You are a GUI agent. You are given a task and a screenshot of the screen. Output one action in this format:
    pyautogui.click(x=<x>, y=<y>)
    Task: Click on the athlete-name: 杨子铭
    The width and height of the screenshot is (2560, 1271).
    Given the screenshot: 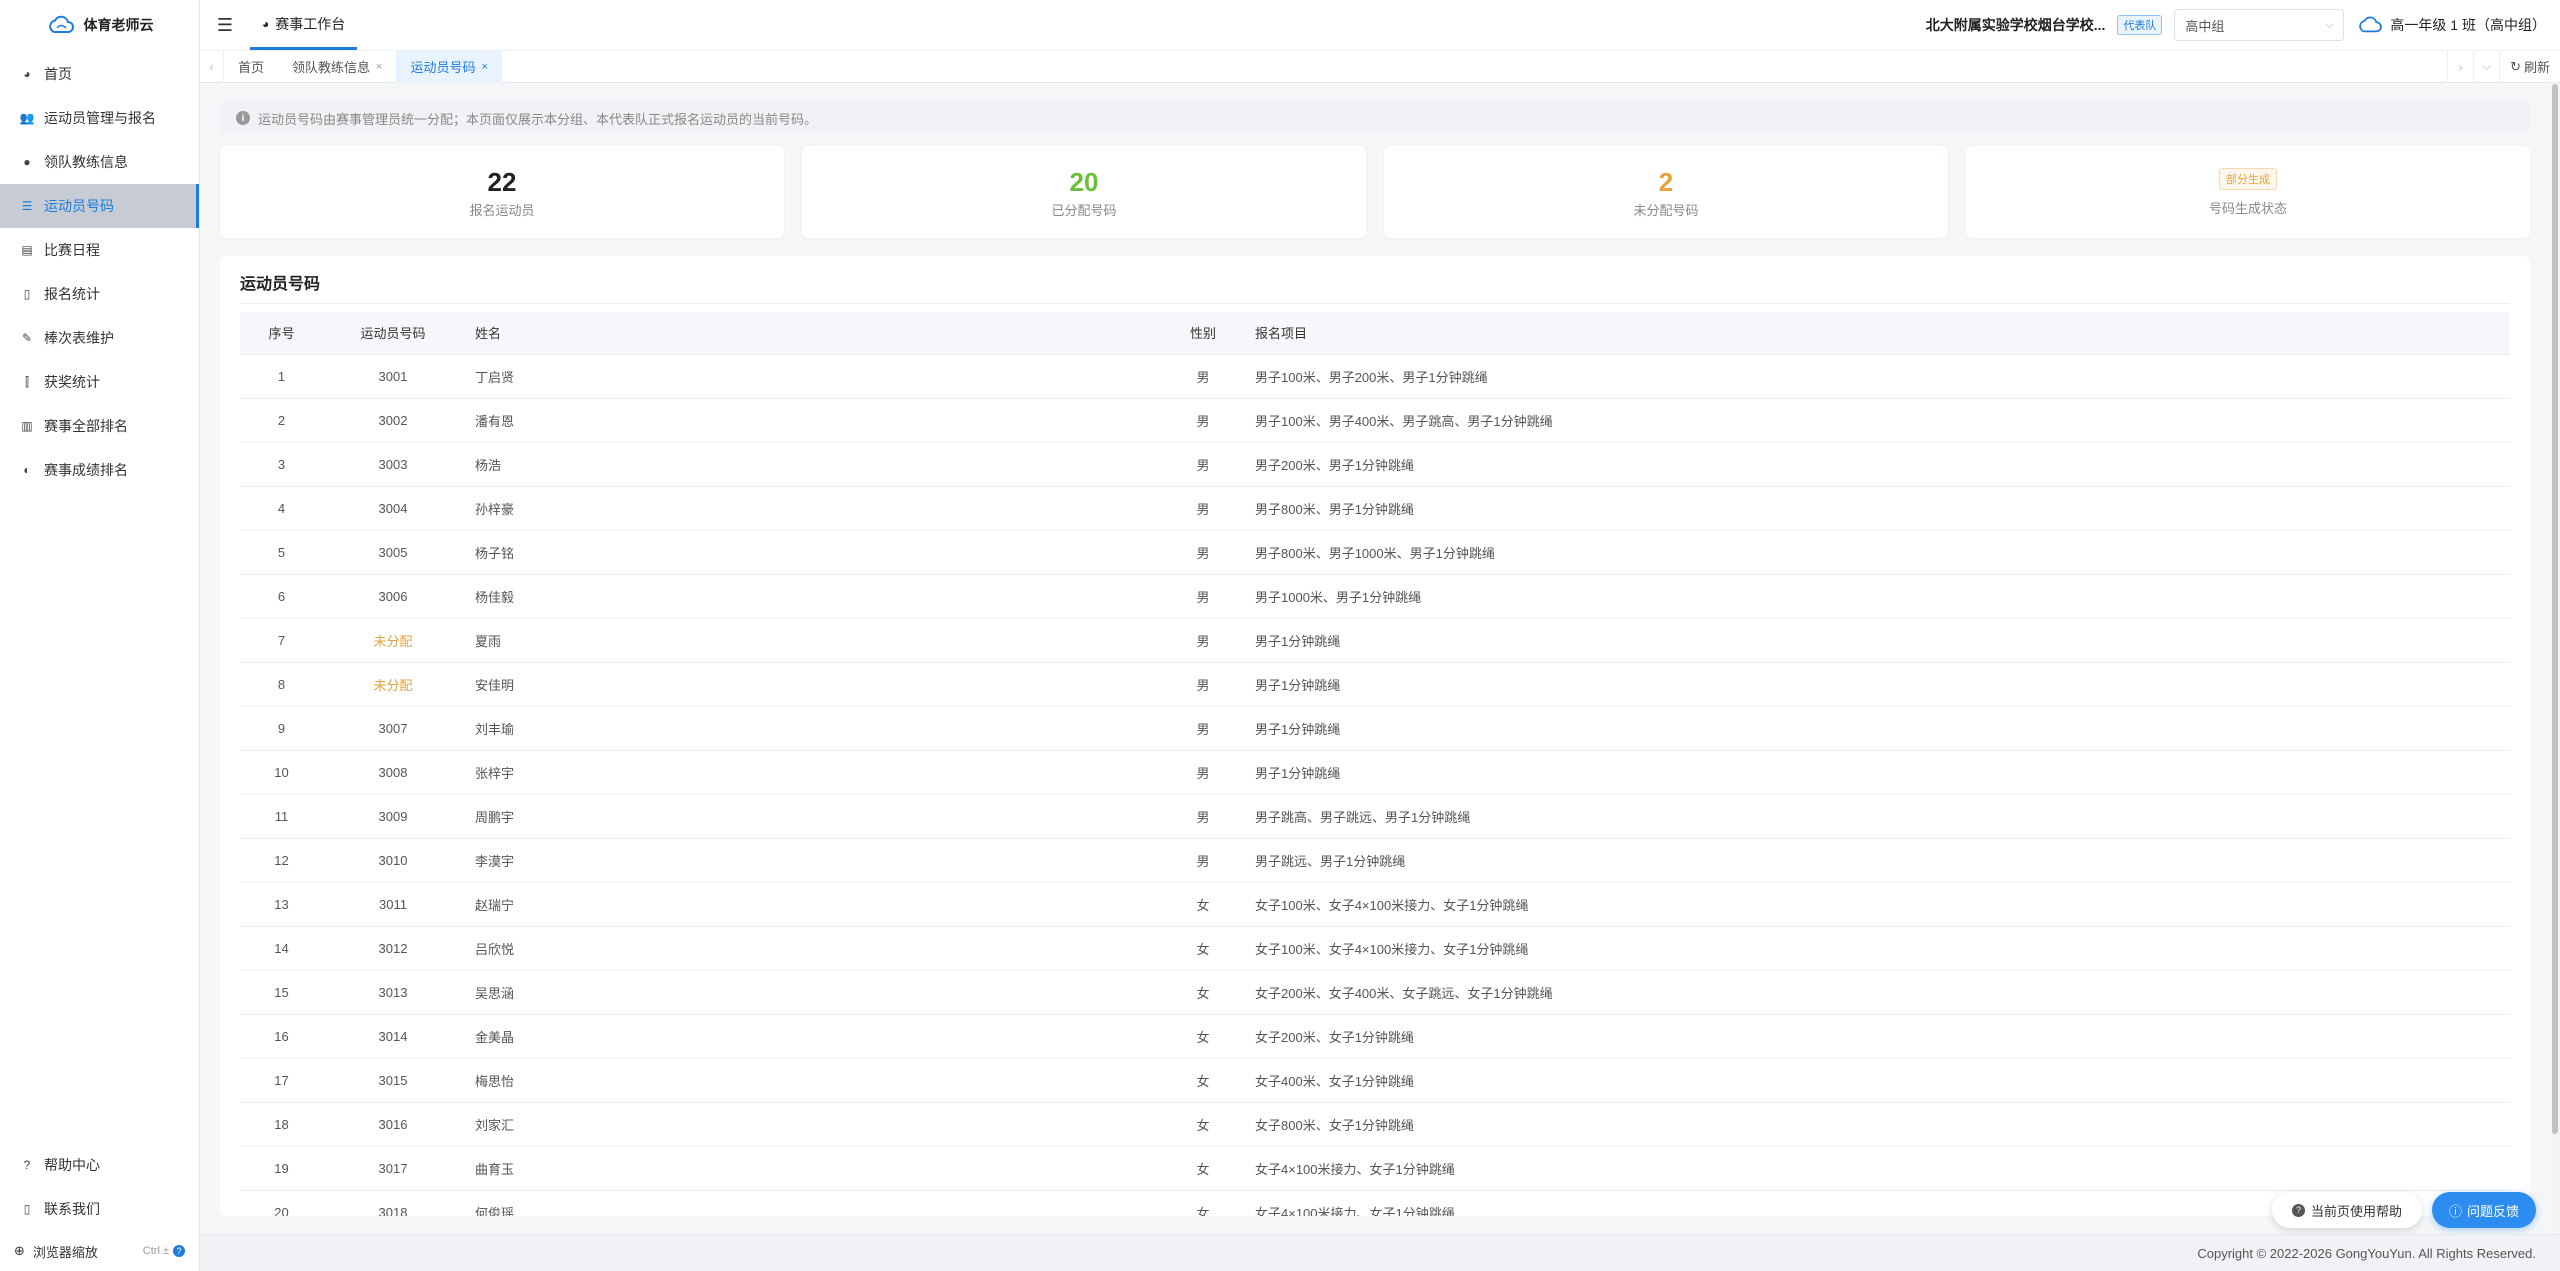 What is the action you would take?
    pyautogui.click(x=813, y=552)
    